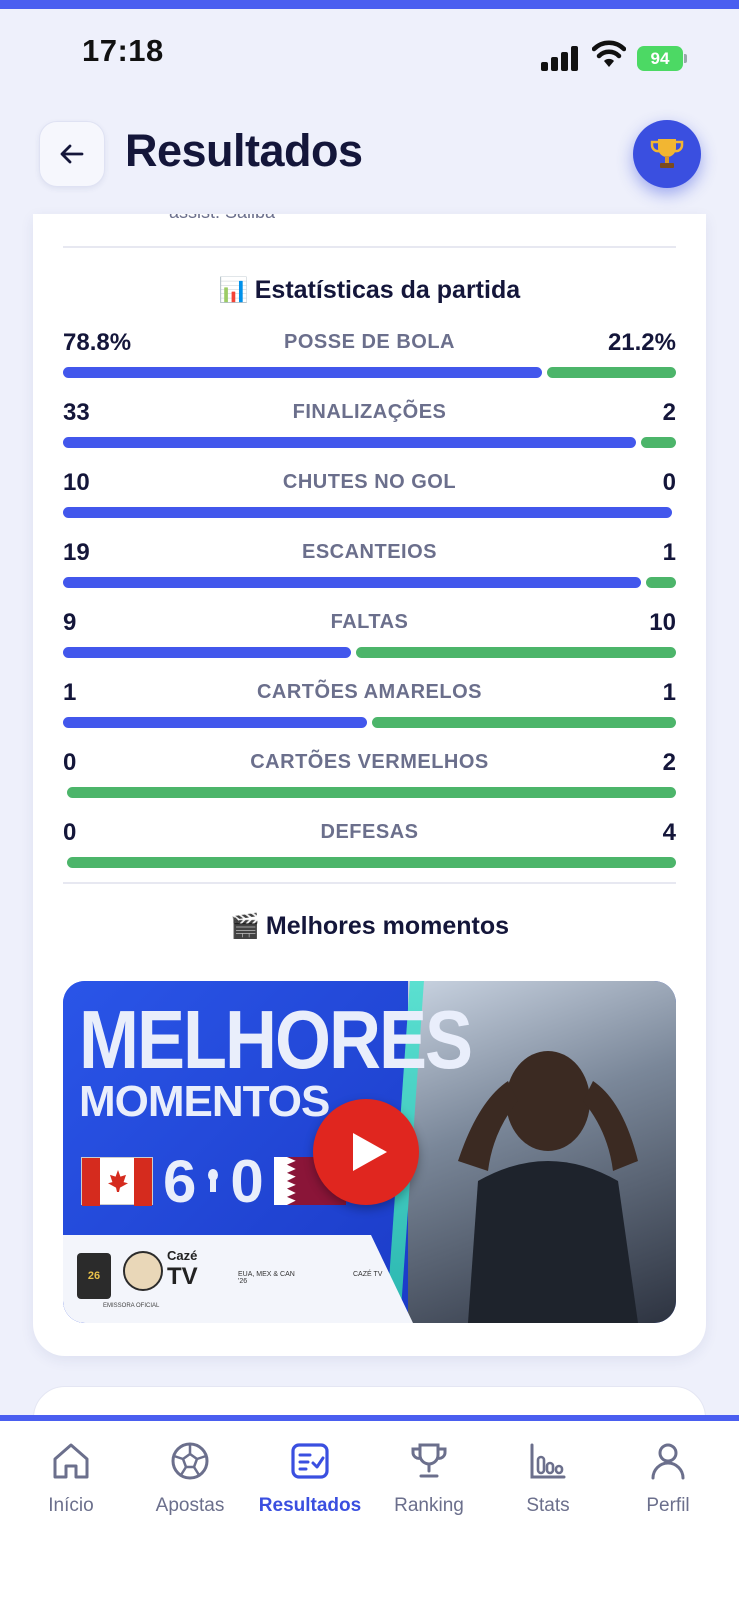 This screenshot has height=1600, width=739. Describe the element at coordinates (609, 53) in the screenshot. I see `wifi-icon` at that location.